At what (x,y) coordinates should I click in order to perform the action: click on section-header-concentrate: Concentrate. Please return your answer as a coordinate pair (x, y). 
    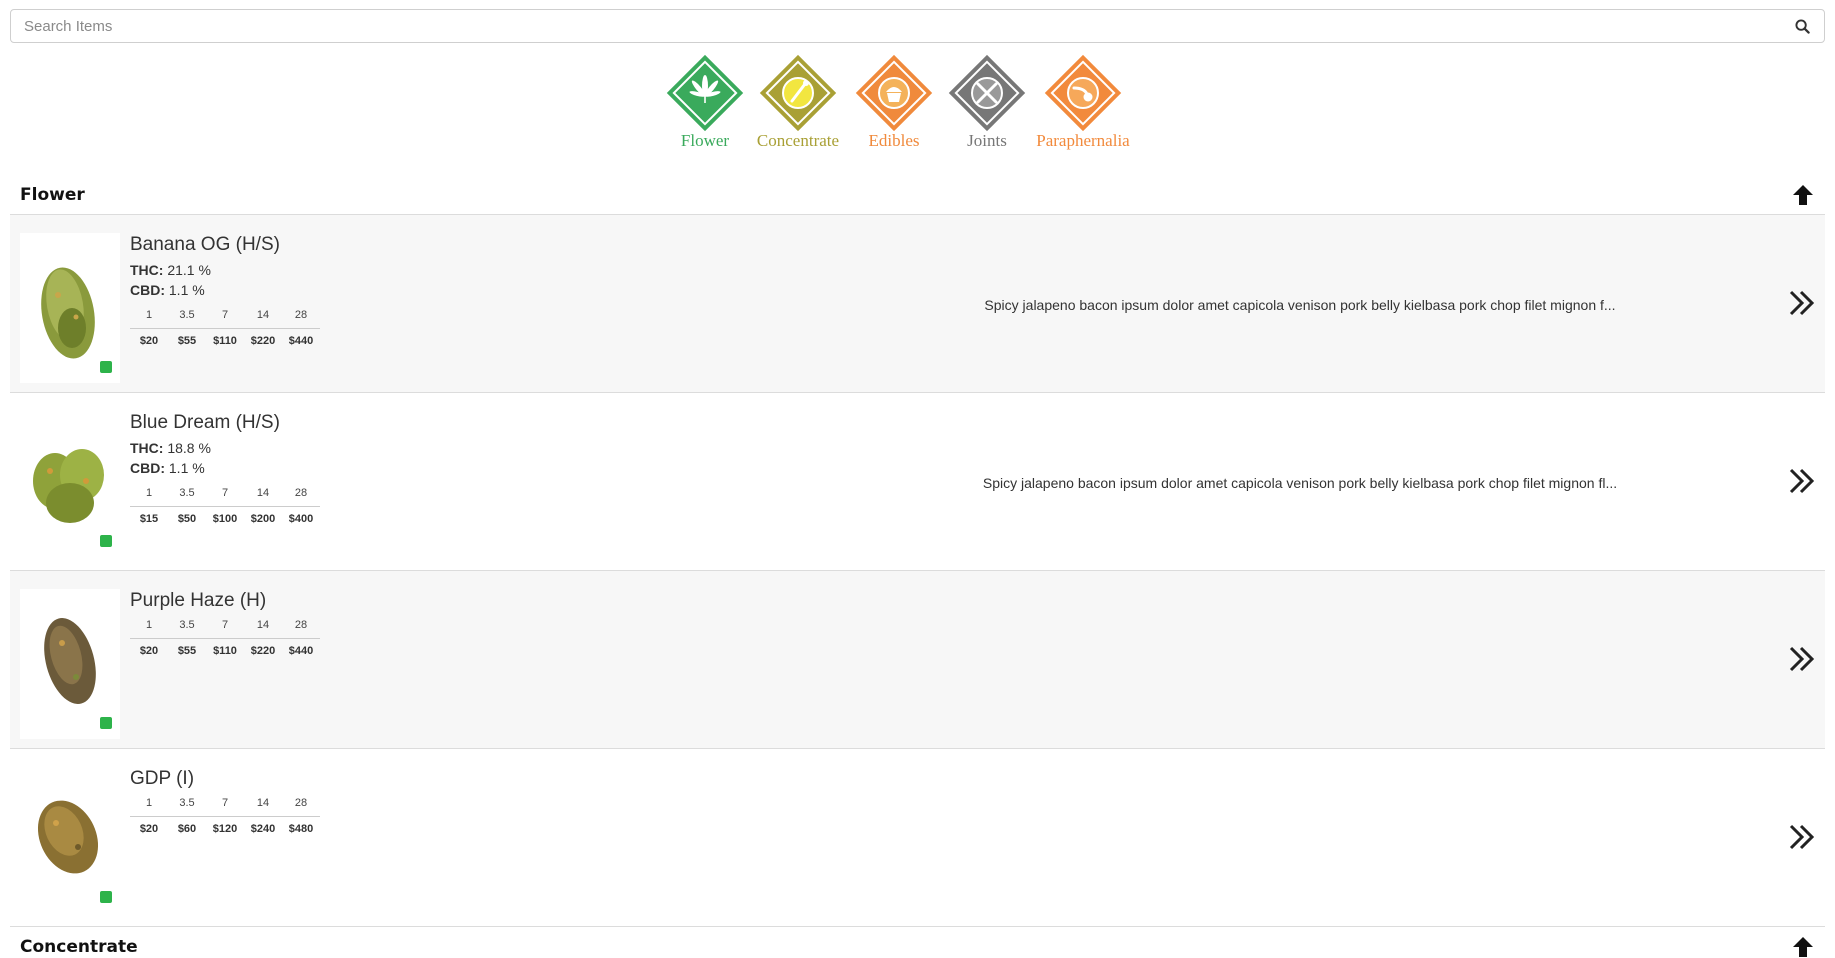
    Looking at the image, I should click on (917, 942).